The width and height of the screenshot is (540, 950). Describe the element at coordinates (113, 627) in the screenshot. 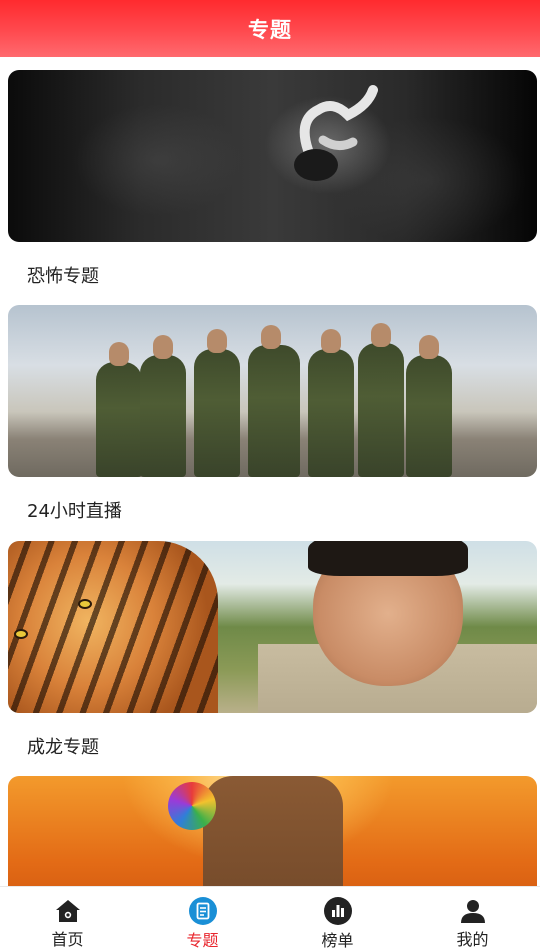

I see `tiger-image` at that location.